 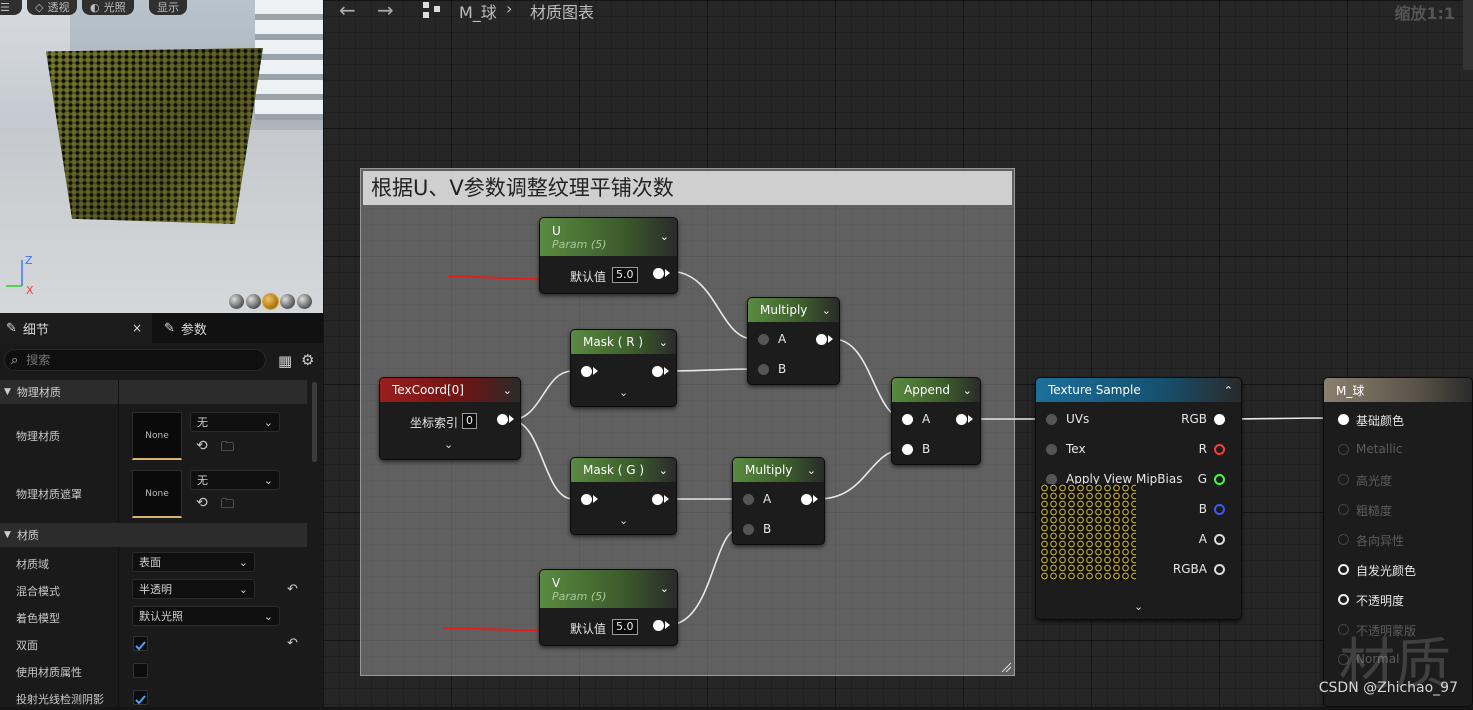 I want to click on node-mask-g: Mask ( G ) ⌄ ⌄, so click(x=623, y=496).